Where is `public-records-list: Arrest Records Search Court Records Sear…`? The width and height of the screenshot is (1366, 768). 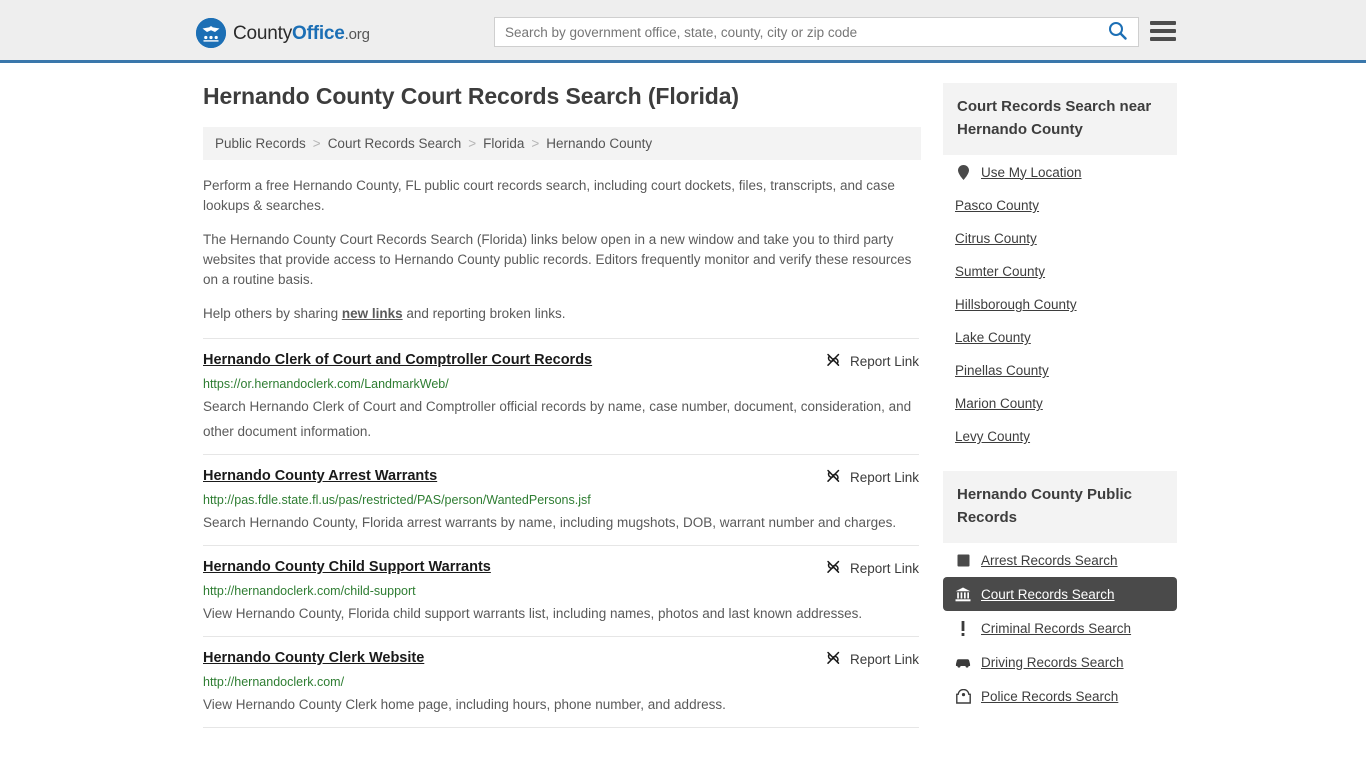 public-records-list: Arrest Records Search Court Records Sear… is located at coordinates (1060, 628).